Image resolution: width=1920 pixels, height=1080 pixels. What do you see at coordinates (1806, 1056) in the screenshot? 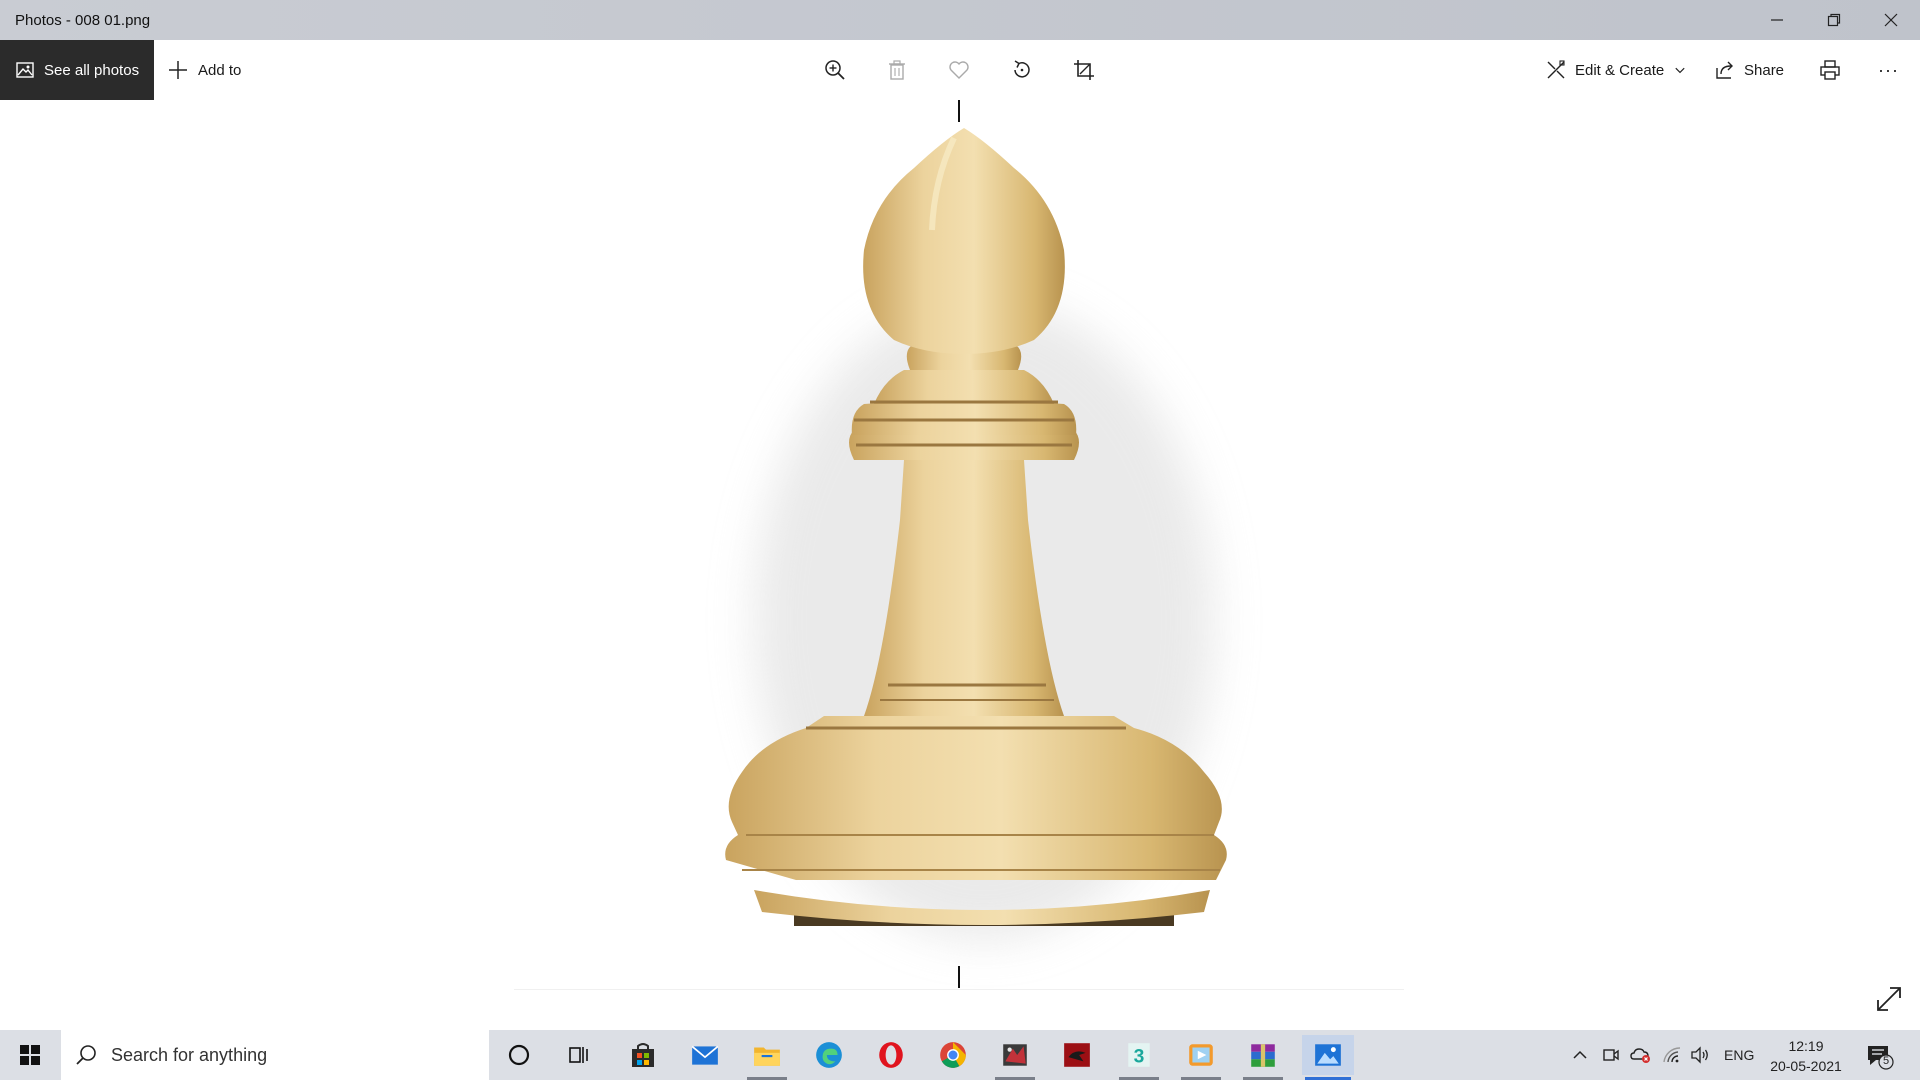
I see `system-clock: 12:19 20-05-2021` at bounding box center [1806, 1056].